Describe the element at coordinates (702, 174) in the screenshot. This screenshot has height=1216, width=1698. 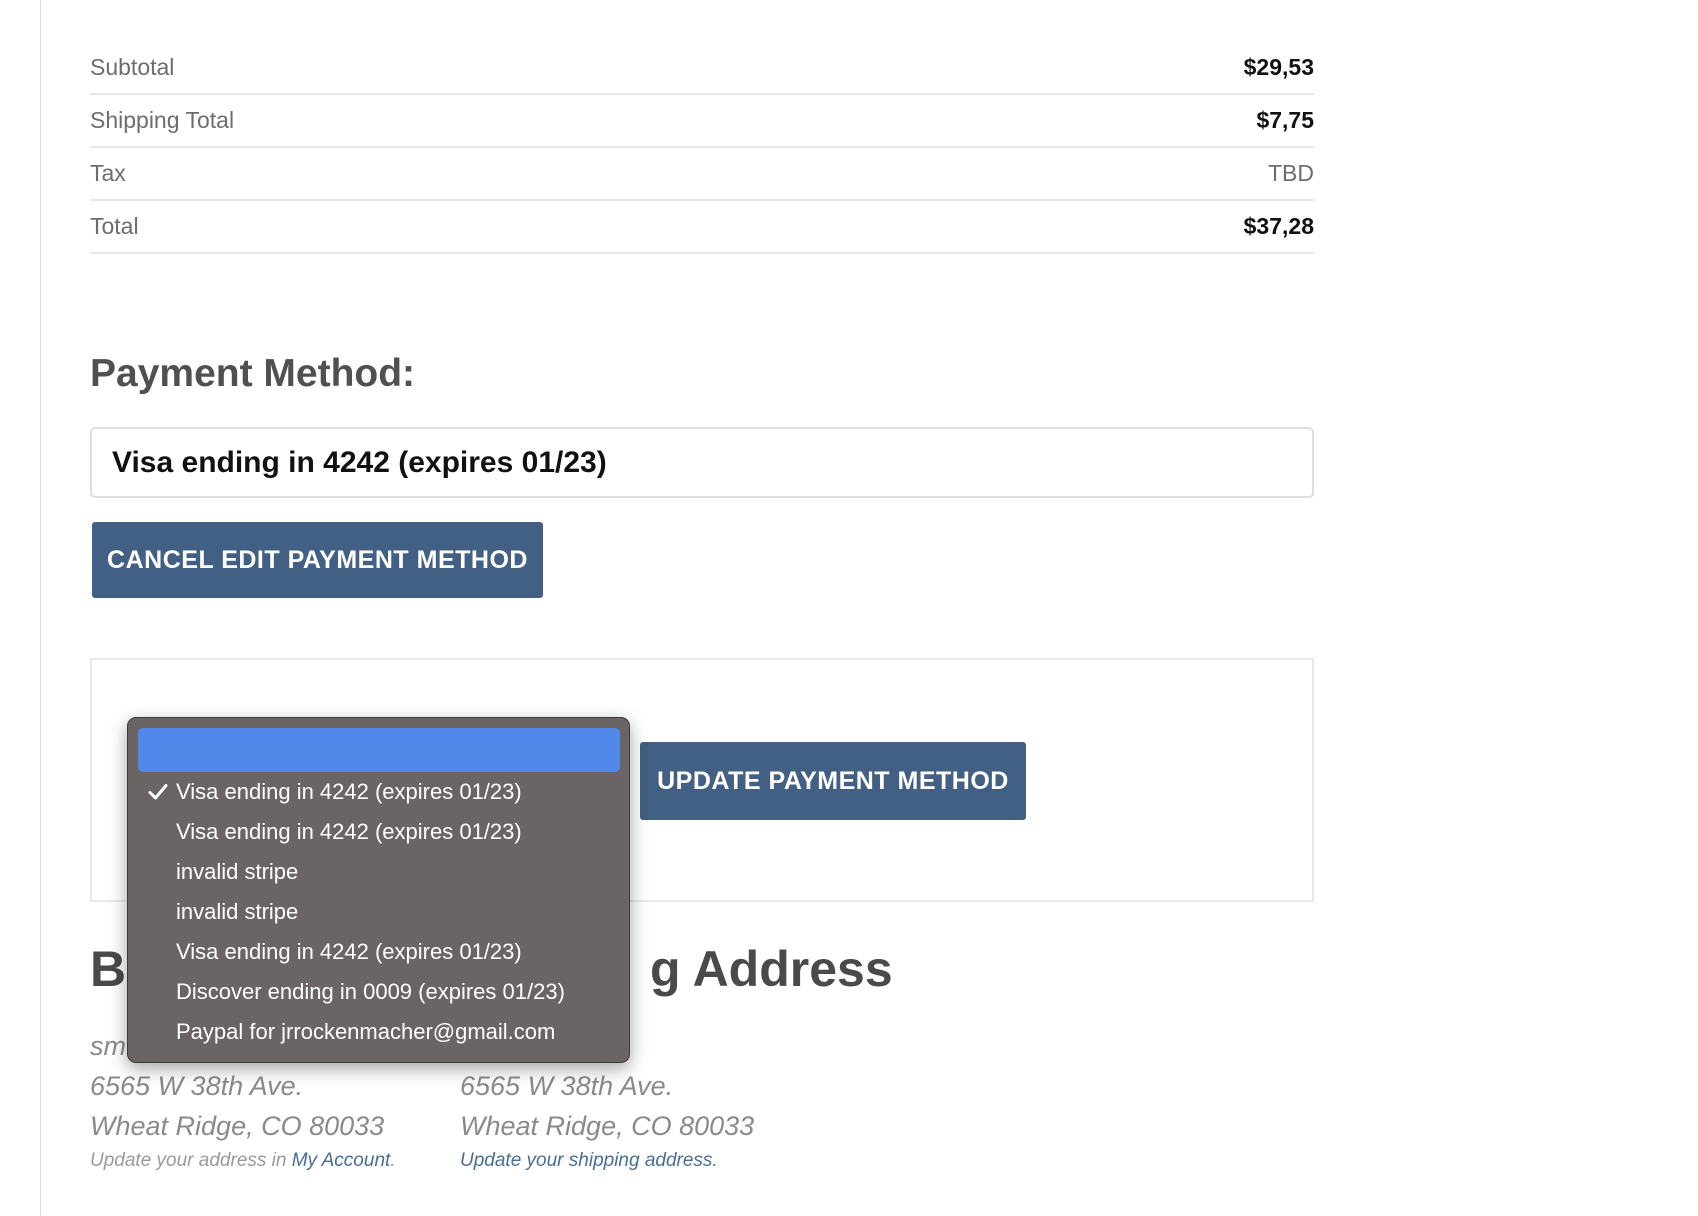
I see `totals-row-tax: Tax TBD` at that location.